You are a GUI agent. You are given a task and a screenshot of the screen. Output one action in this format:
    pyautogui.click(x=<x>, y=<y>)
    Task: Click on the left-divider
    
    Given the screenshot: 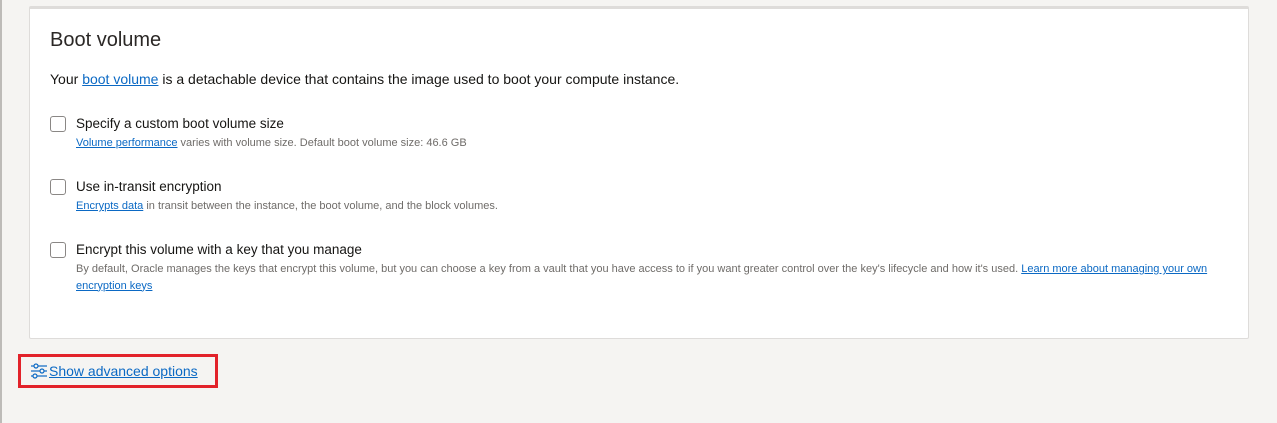 What is the action you would take?
    pyautogui.click(x=1, y=211)
    